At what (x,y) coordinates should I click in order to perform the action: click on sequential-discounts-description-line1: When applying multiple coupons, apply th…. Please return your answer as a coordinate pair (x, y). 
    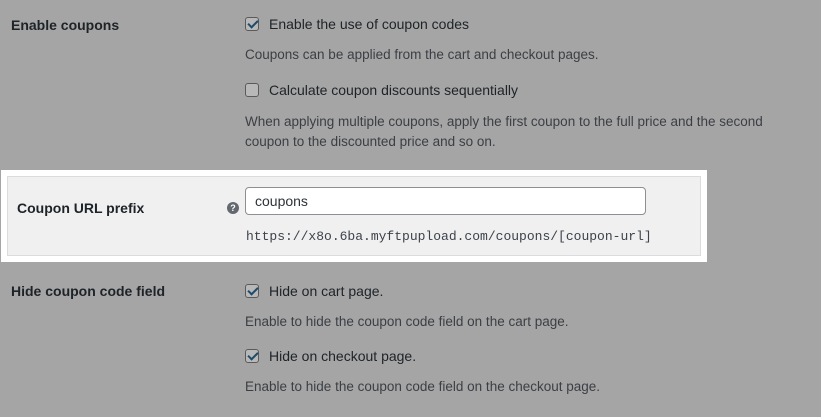
    Looking at the image, I should click on (504, 121).